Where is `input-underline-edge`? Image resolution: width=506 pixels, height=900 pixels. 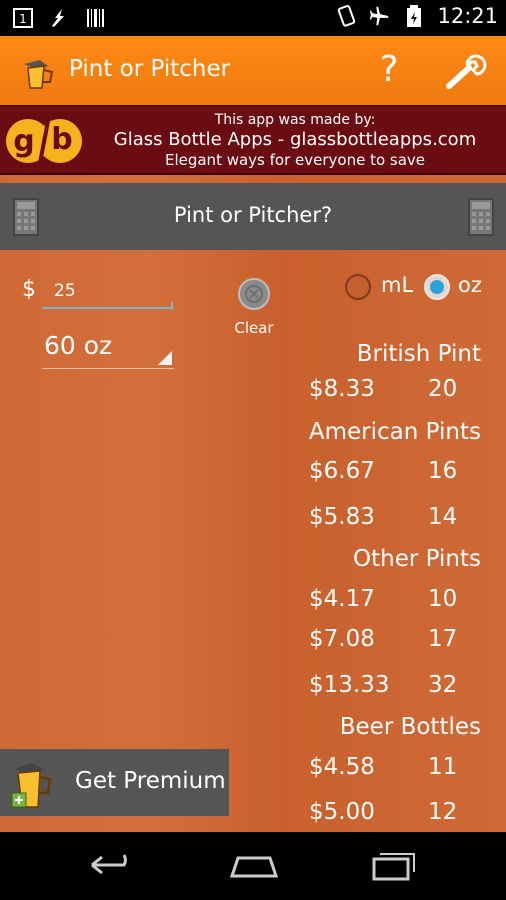
input-underline-edge is located at coordinates (172, 306).